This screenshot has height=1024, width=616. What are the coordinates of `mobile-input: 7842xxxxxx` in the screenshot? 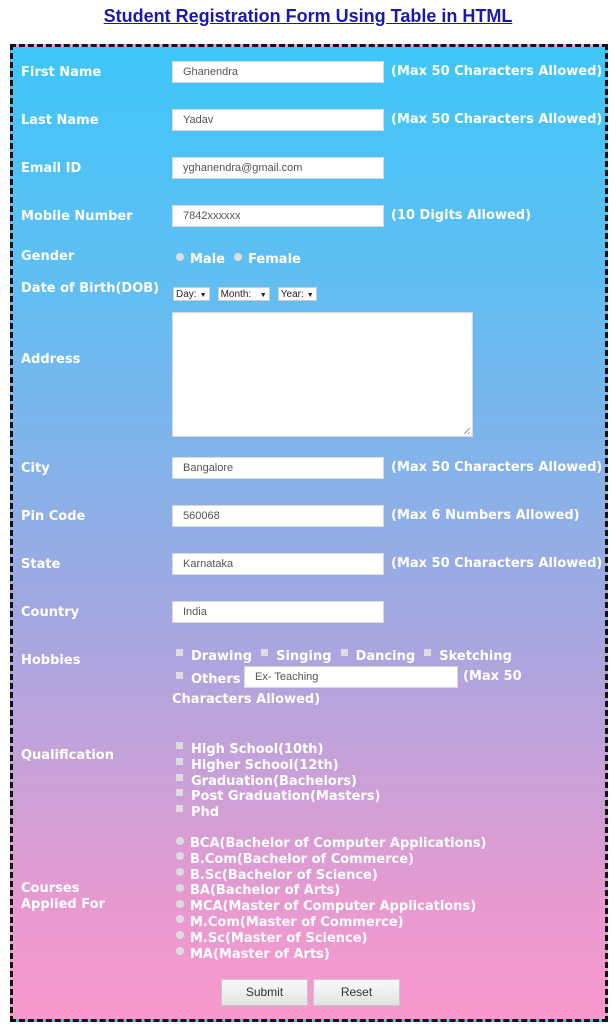 It's located at (278, 216).